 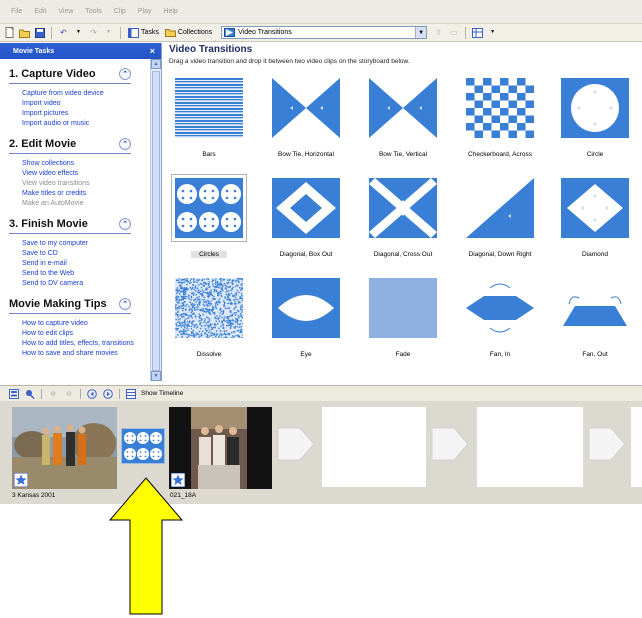 I want to click on transition-tile: Diagonal, Down Right, so click(x=500, y=224).